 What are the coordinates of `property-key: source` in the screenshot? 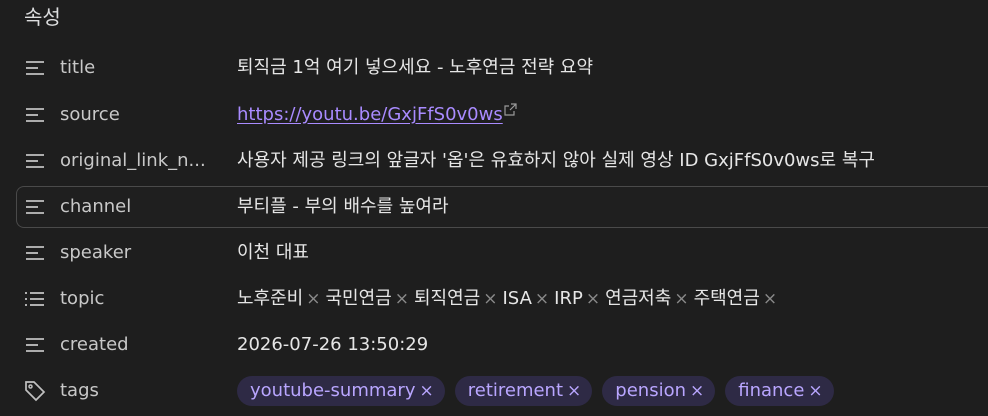 It's located at (90, 114).